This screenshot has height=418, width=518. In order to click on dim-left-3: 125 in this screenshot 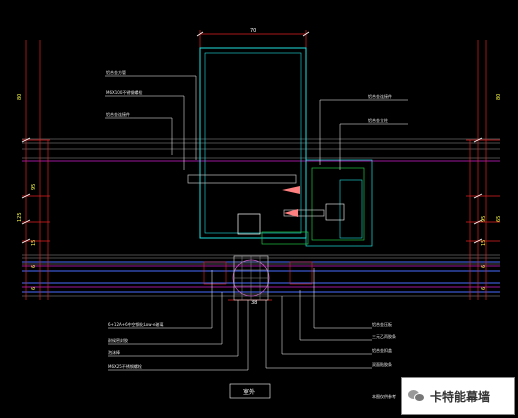, I will do `click(20, 217)`.